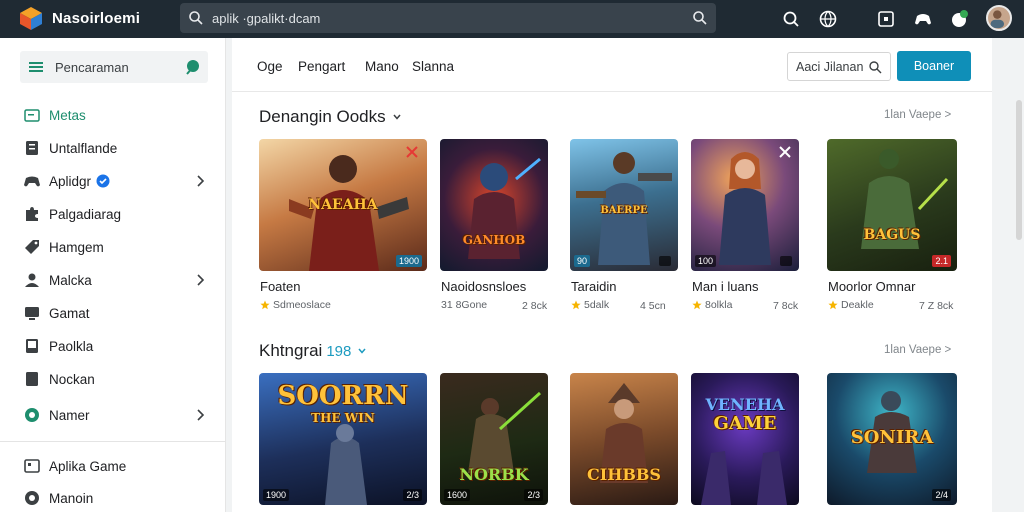  Describe the element at coordinates (959, 19) in the screenshot. I see `notification-icon` at that location.